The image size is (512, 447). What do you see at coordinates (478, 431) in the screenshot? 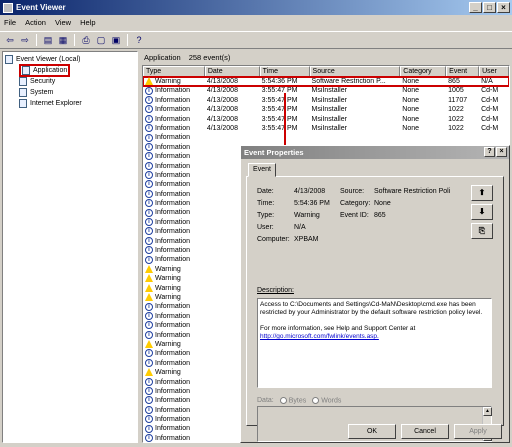
I see `apply-button: Apply` at bounding box center [478, 431].